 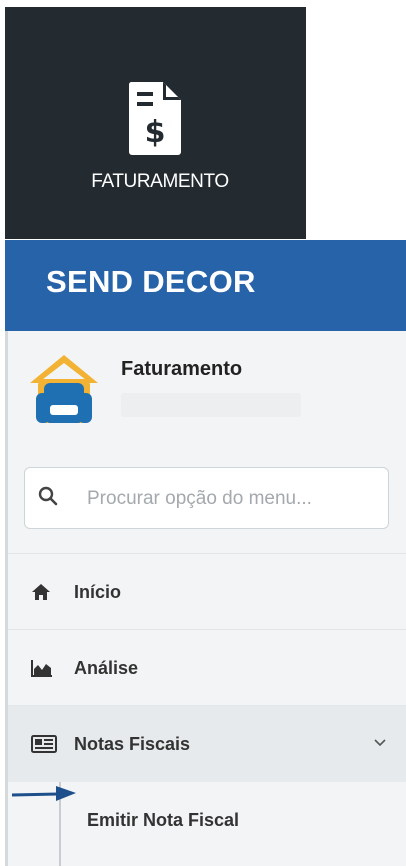 What do you see at coordinates (232, 499) in the screenshot?
I see `menu-search-input` at bounding box center [232, 499].